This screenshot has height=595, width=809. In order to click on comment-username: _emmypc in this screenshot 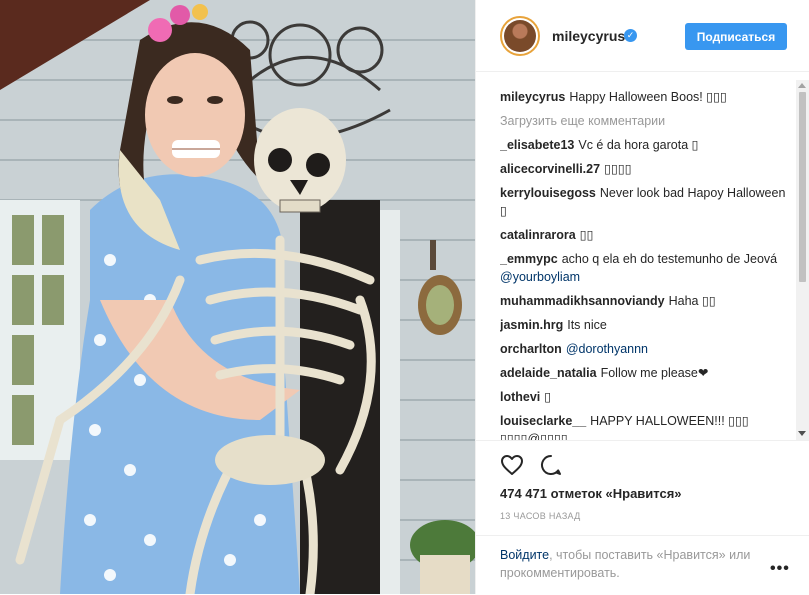, I will do `click(529, 259)`.